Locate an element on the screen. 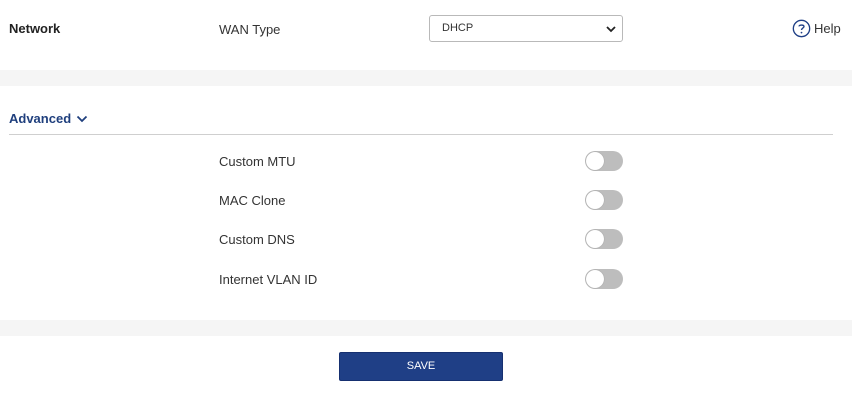 The image size is (852, 397). wan-type-label: WAN Type is located at coordinates (250, 29).